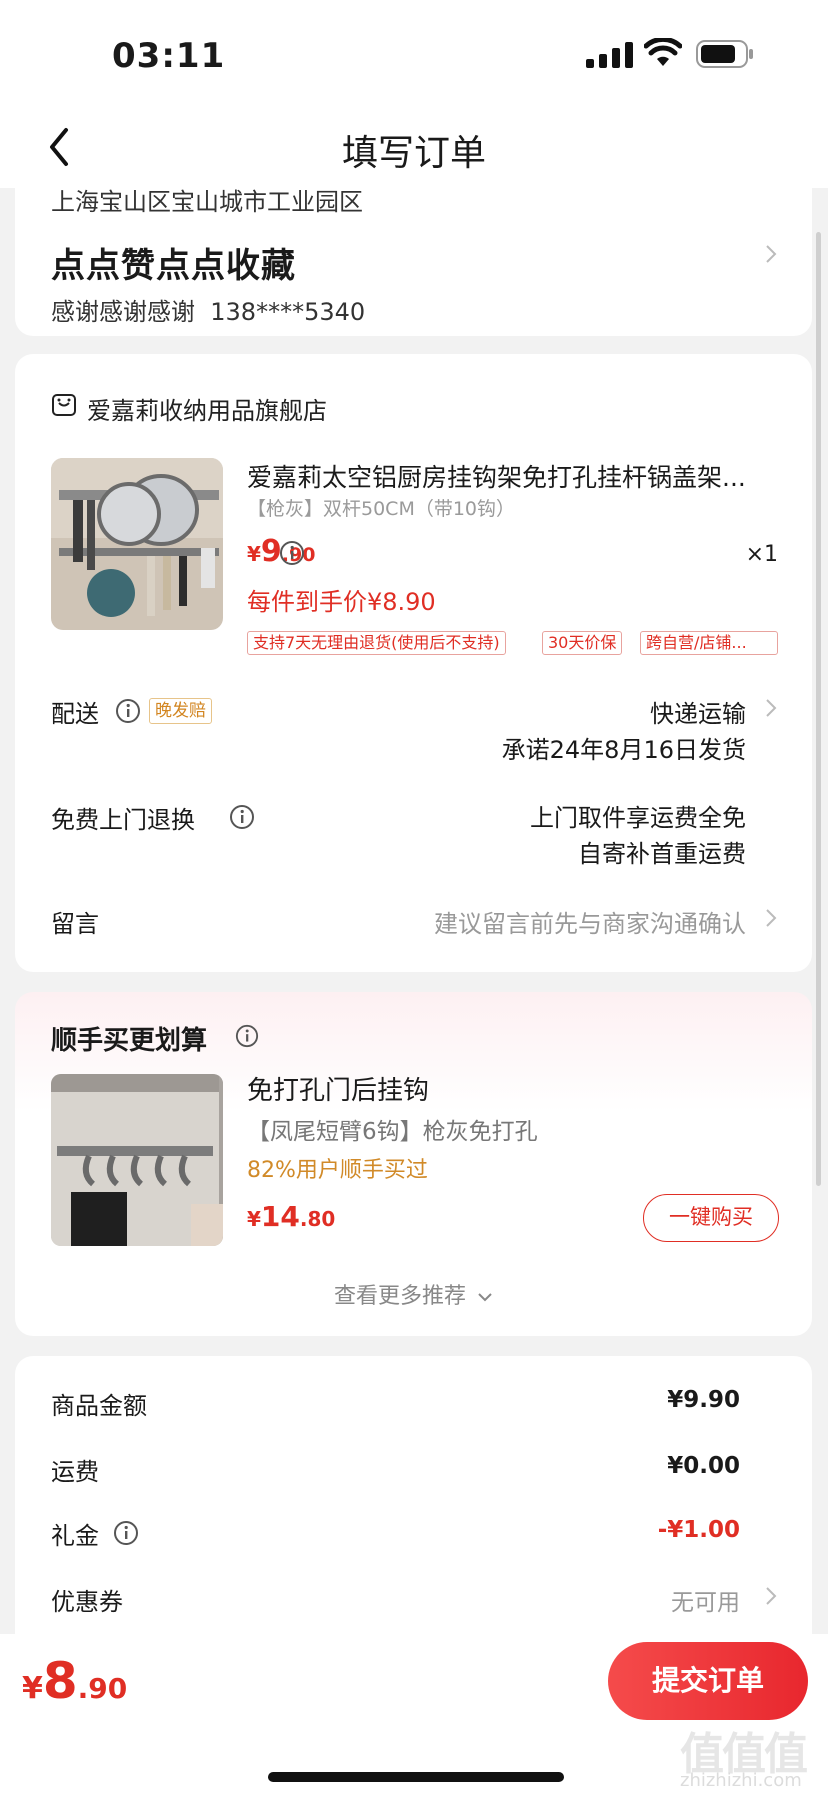 Image resolution: width=828 pixels, height=1795 pixels. I want to click on delivery-promise: 承诺24年8月16日发货, so click(623, 750).